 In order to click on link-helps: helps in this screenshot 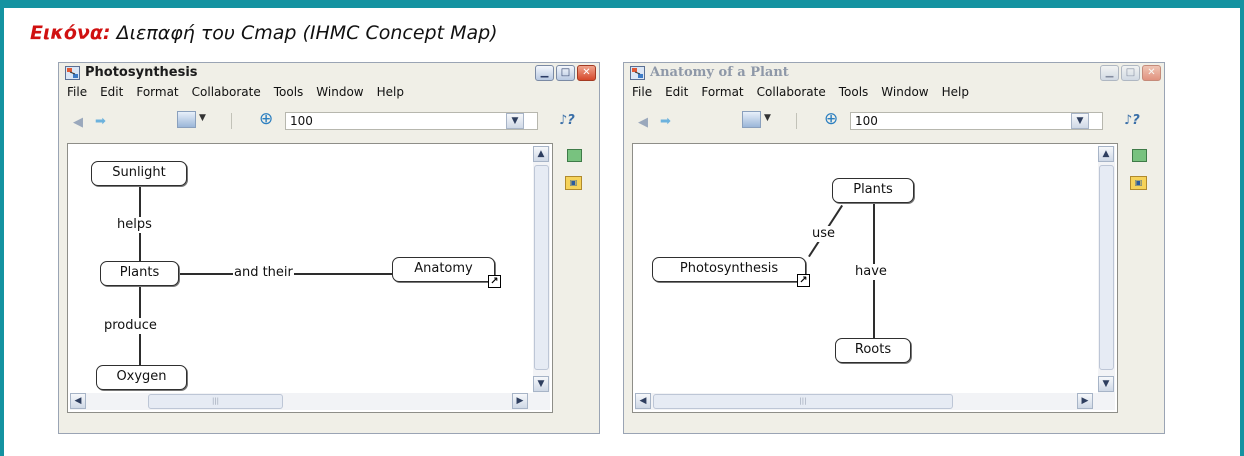, I will do `click(134, 225)`.